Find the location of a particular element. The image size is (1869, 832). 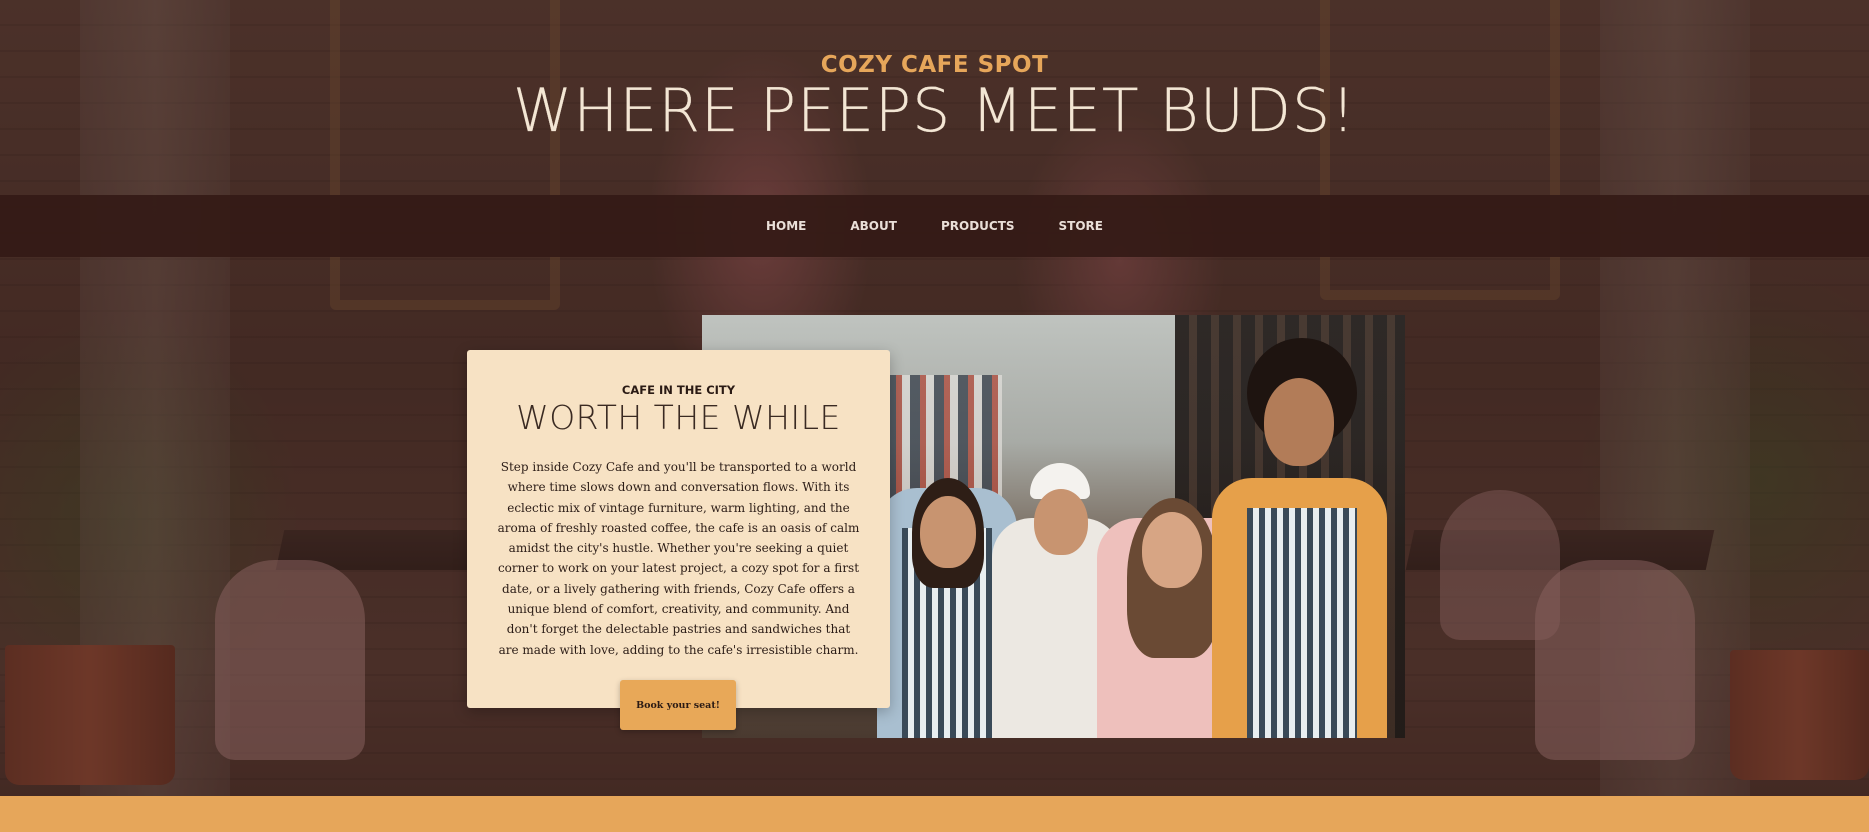

main-nav: HOME ABOUT PRODUCTS STORE is located at coordinates (934, 226).